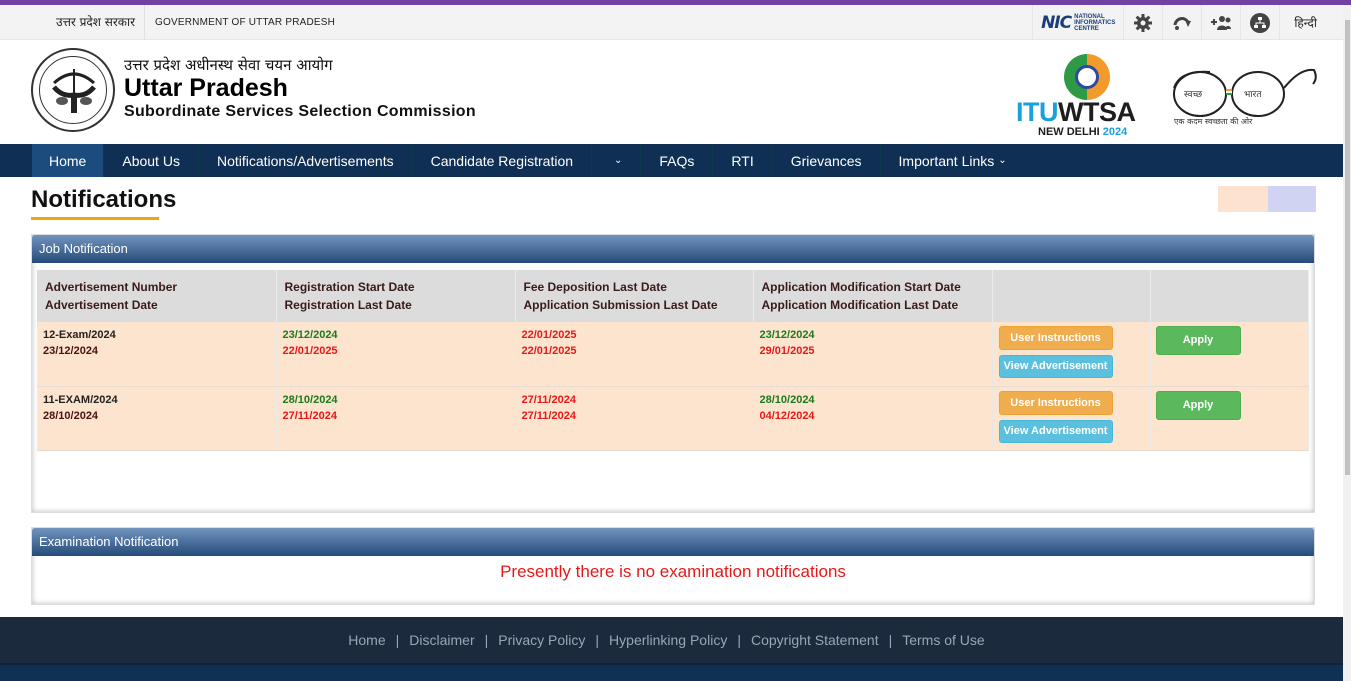 This screenshot has height=681, width=1351. I want to click on modification-start-date: 23/12/2024, so click(787, 335).